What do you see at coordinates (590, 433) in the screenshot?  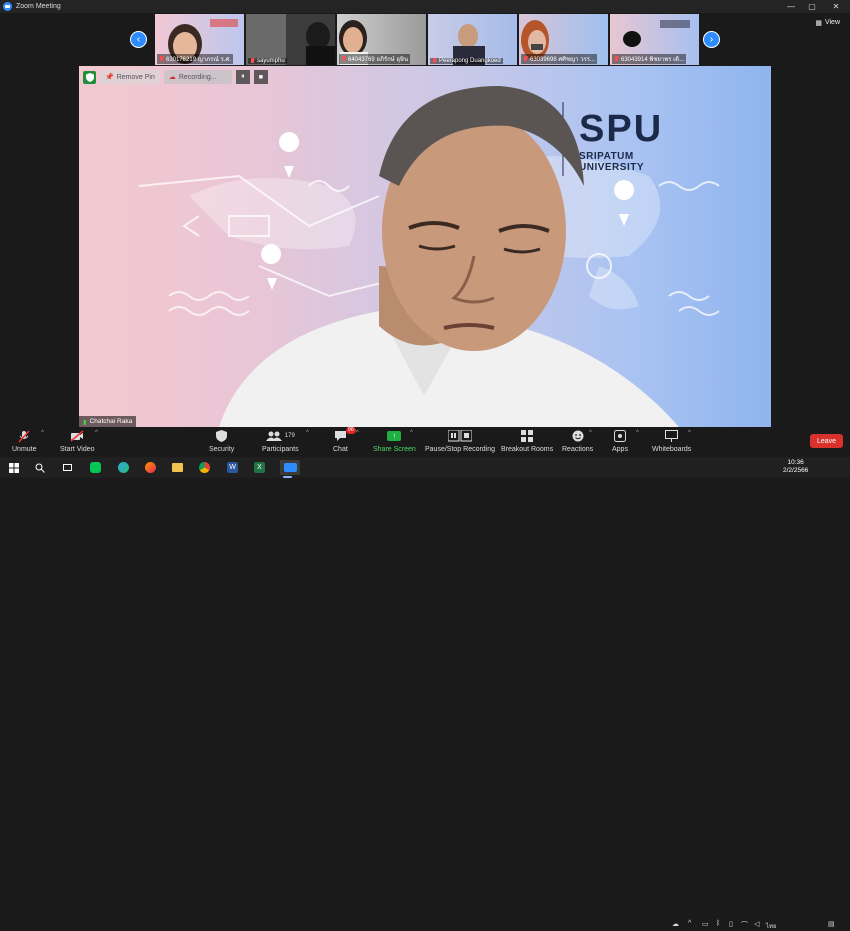 I see `reactions-options-caret: ^` at bounding box center [590, 433].